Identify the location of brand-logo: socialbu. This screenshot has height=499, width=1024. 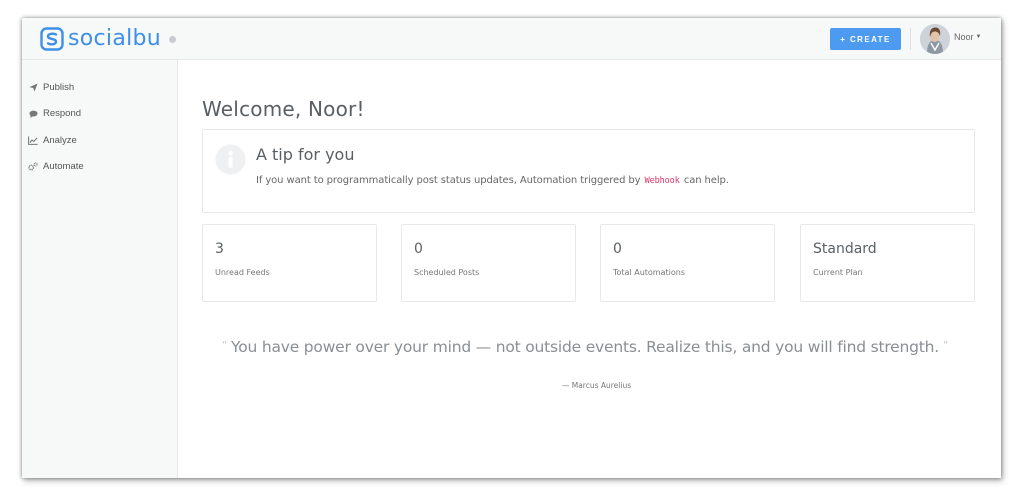
(108, 39).